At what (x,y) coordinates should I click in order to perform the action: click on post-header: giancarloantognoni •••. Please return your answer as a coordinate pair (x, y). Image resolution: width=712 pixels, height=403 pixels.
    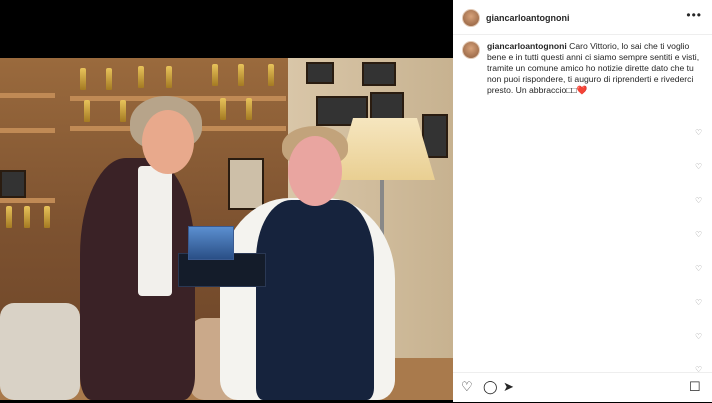
    Looking at the image, I should click on (582, 17).